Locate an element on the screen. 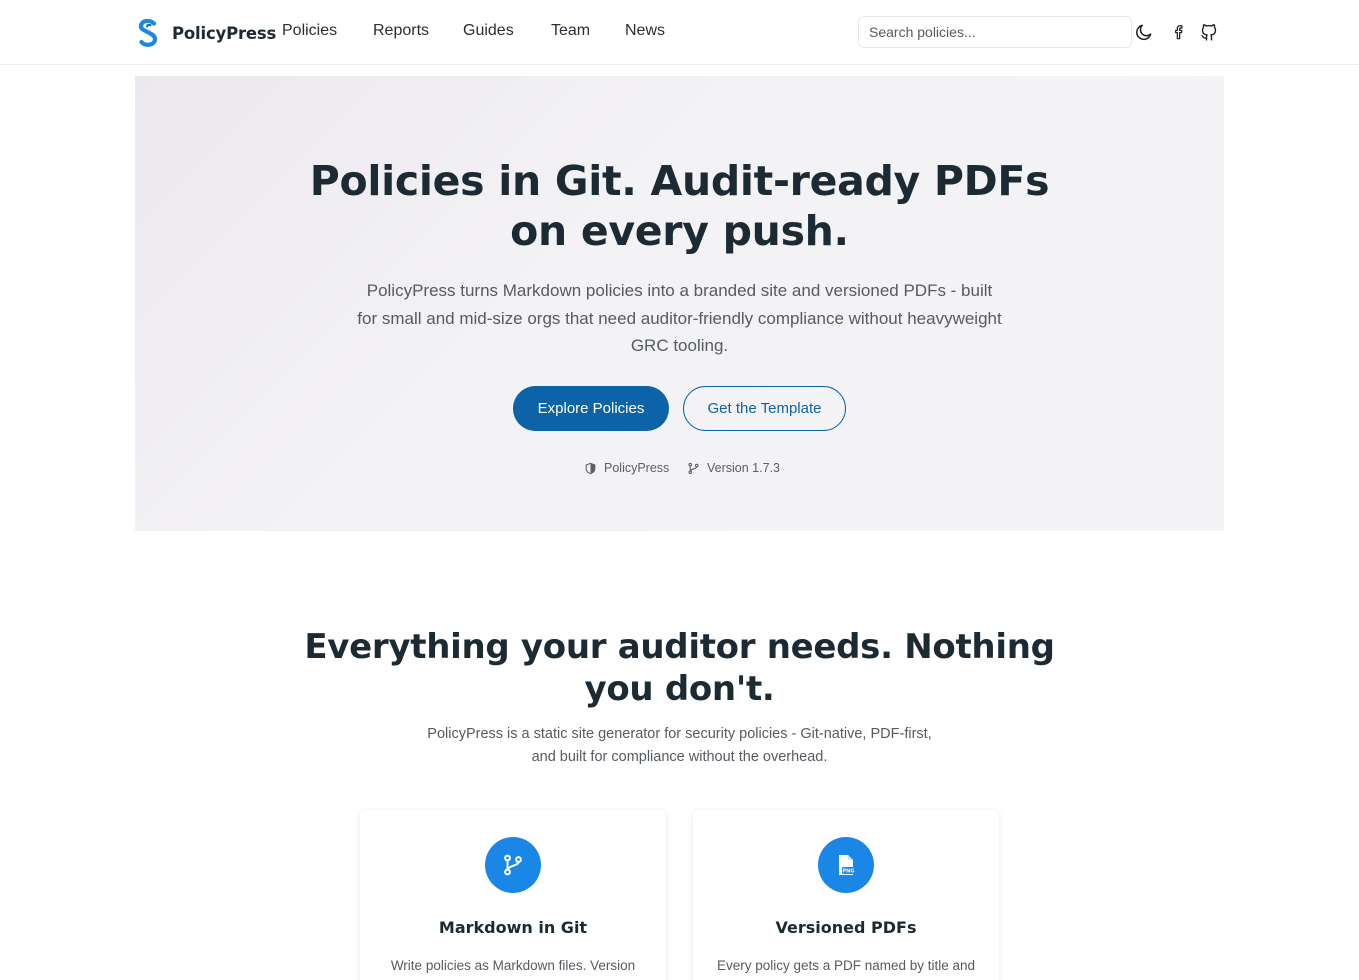  github-icon is located at coordinates (1209, 32).